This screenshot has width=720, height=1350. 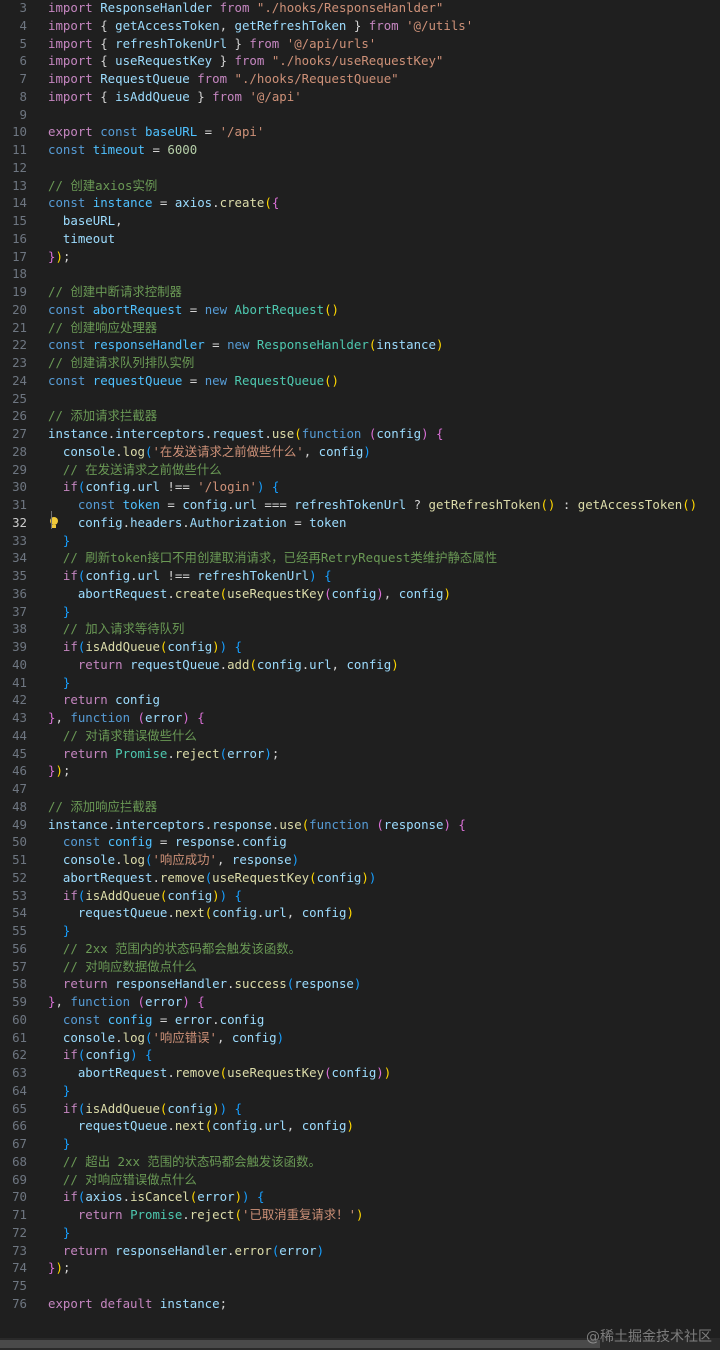 I want to click on code-line: 33 }, so click(x=360, y=541).